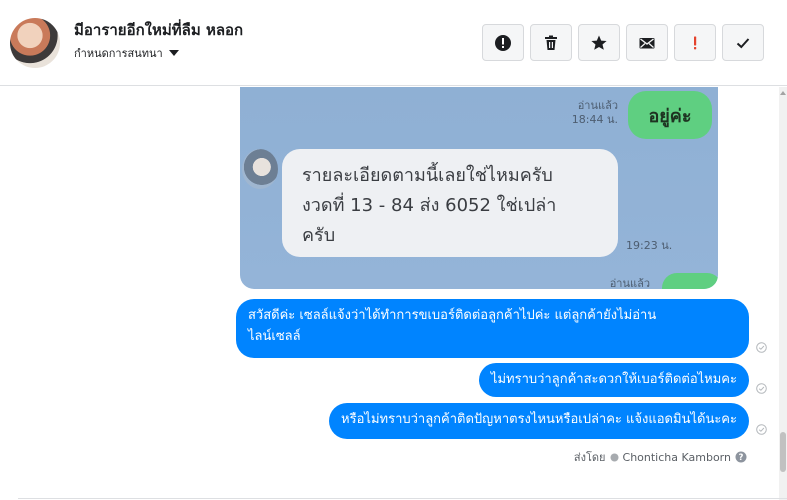 Image resolution: width=787 pixels, height=500 pixels. I want to click on sent-by-info: ส่งโดย Chonticha Kamborn ?, so click(660, 457).